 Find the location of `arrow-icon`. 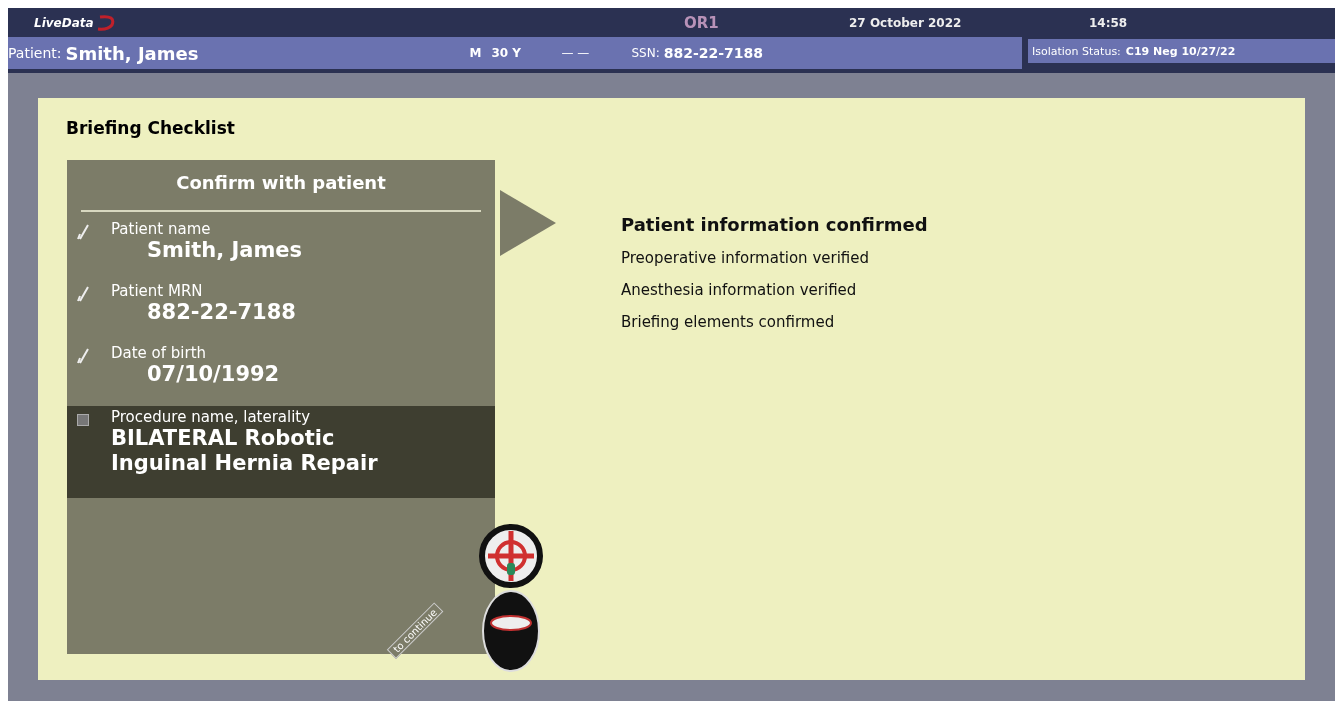

arrow-icon is located at coordinates (528, 223).